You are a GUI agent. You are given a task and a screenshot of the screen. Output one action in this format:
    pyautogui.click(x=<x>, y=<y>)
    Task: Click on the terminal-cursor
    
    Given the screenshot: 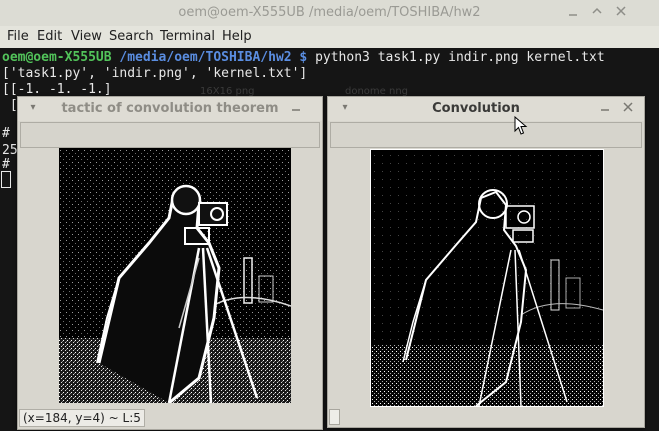 What is the action you would take?
    pyautogui.click(x=6, y=179)
    